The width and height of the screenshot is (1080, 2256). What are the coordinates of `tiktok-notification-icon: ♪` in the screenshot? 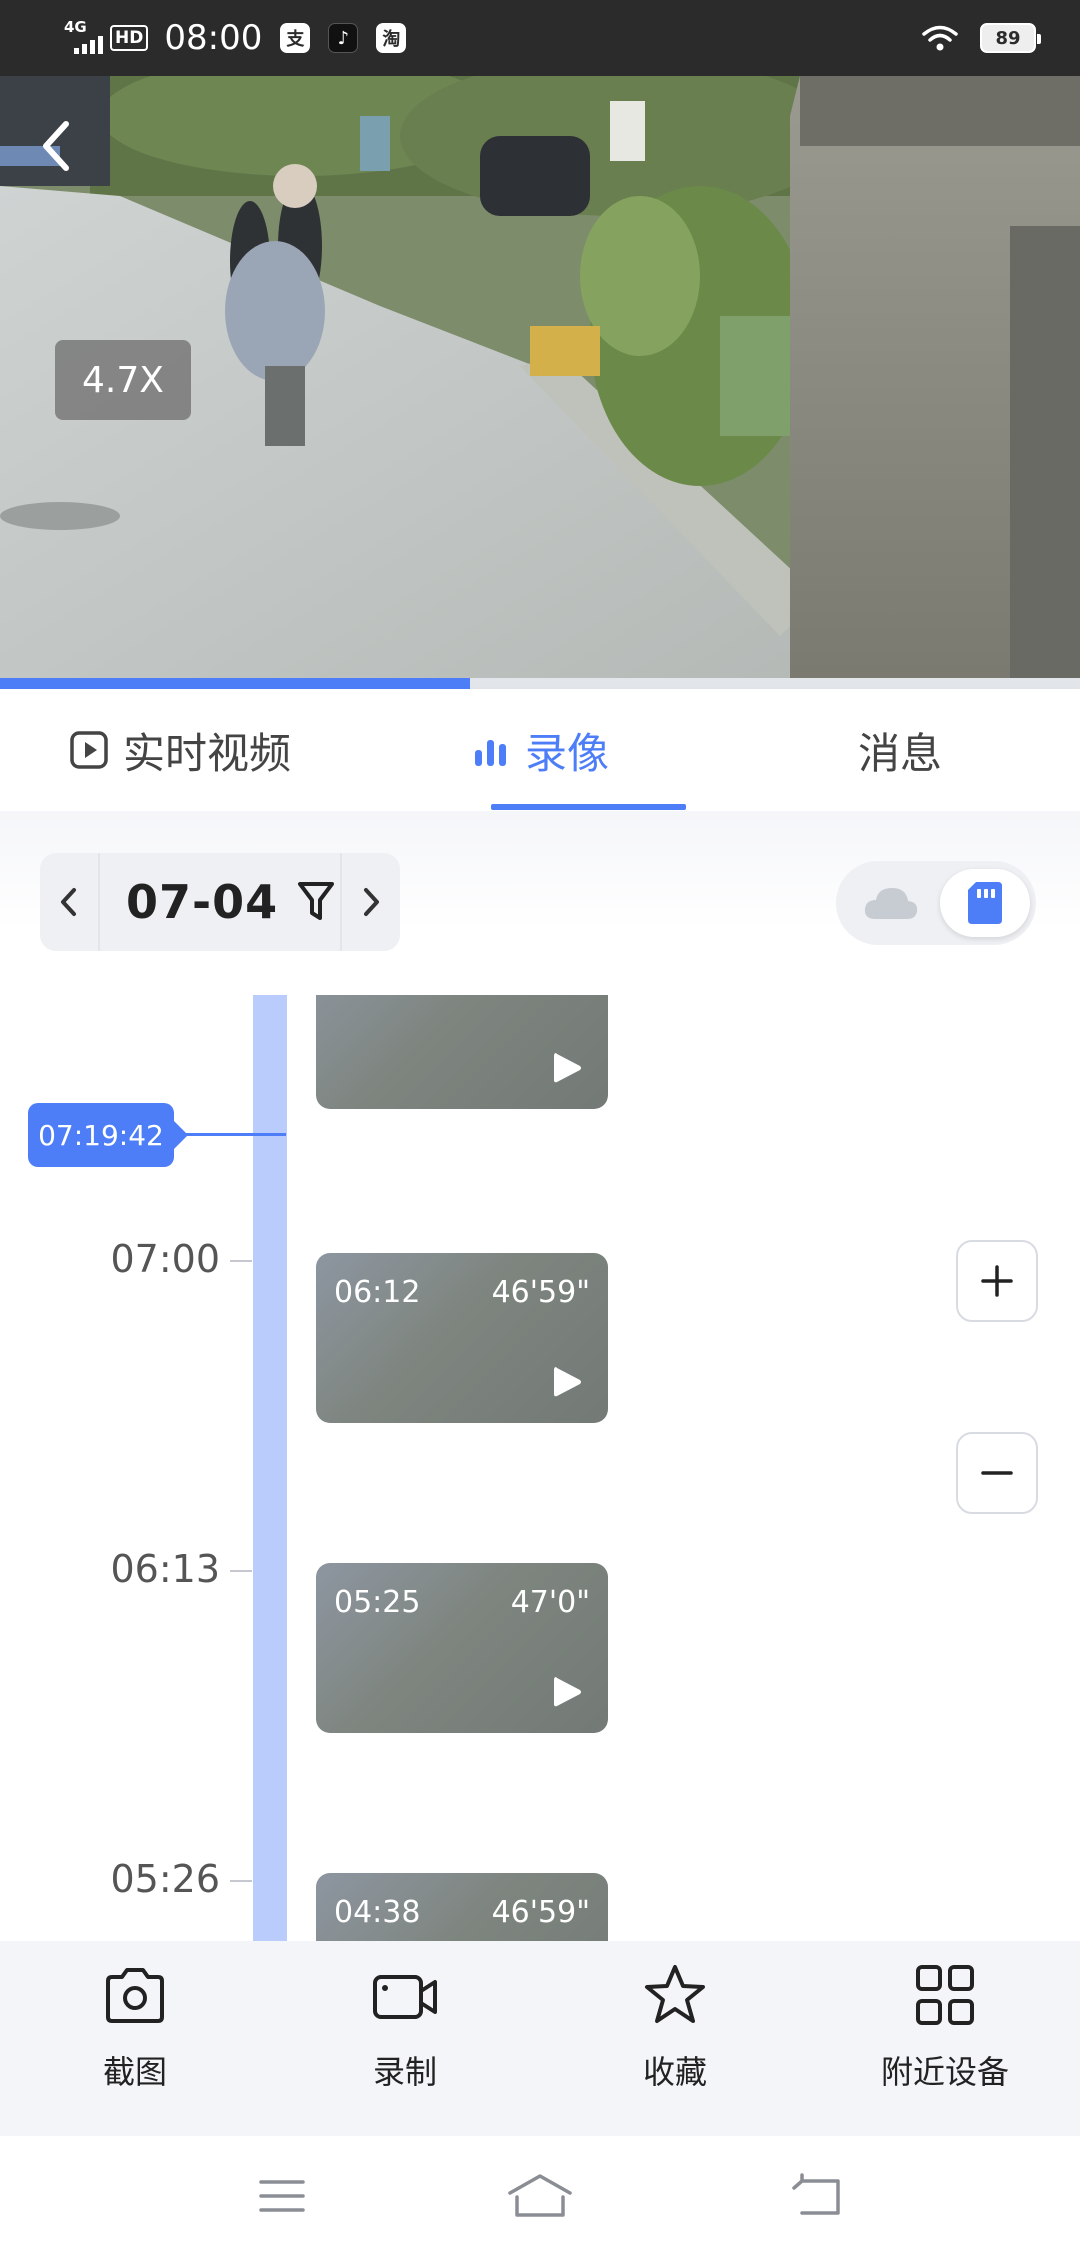 It's located at (343, 38).